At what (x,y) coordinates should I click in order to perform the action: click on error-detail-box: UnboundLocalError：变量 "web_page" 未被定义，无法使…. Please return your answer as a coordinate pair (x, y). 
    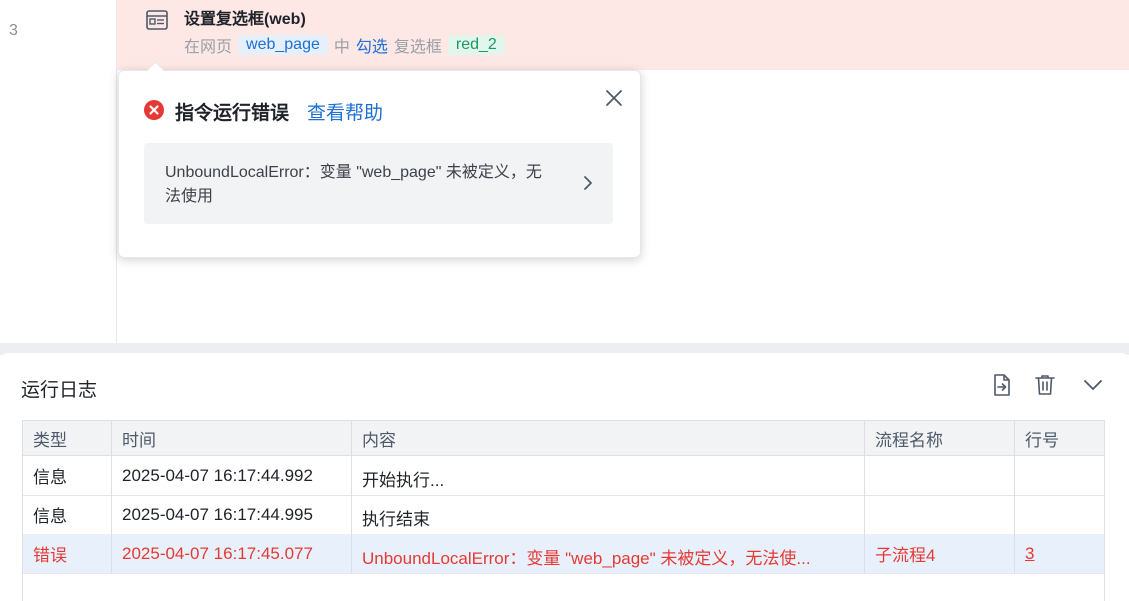
    Looking at the image, I should click on (378, 183).